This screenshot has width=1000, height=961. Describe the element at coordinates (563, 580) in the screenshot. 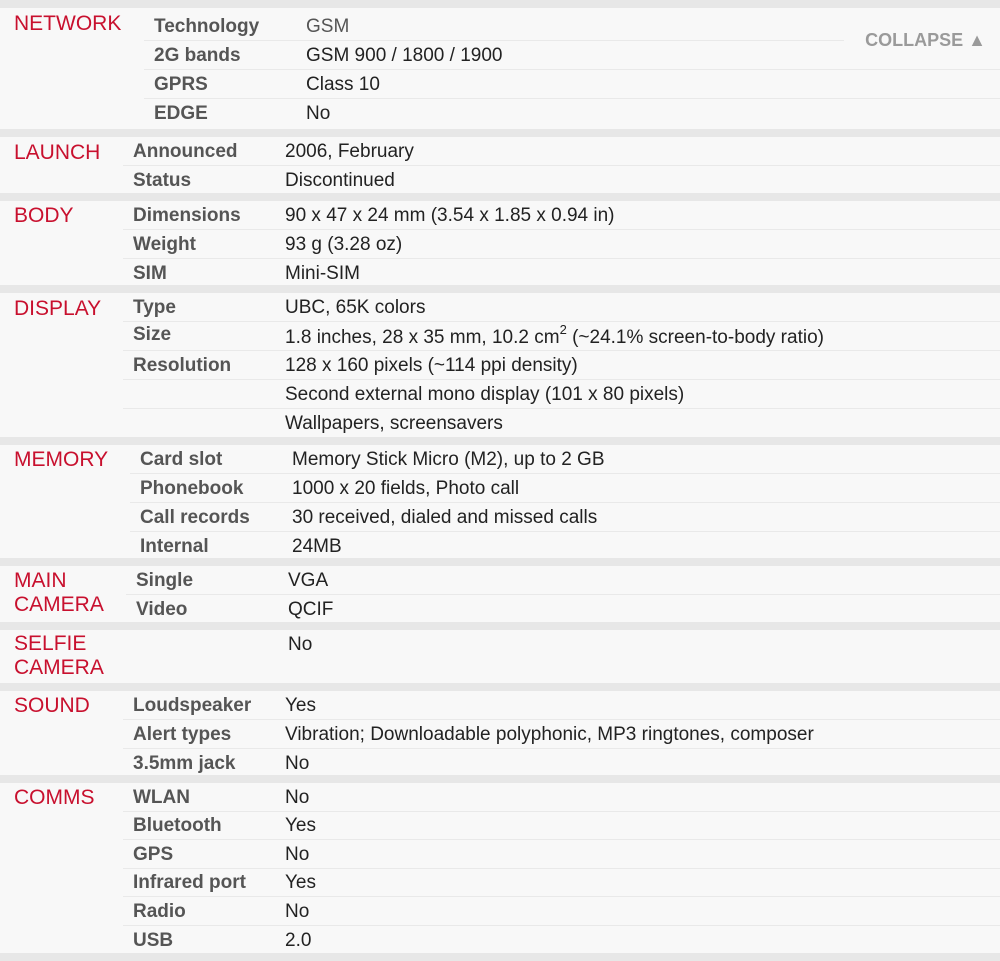

I see `spec-row: Single VGA` at that location.